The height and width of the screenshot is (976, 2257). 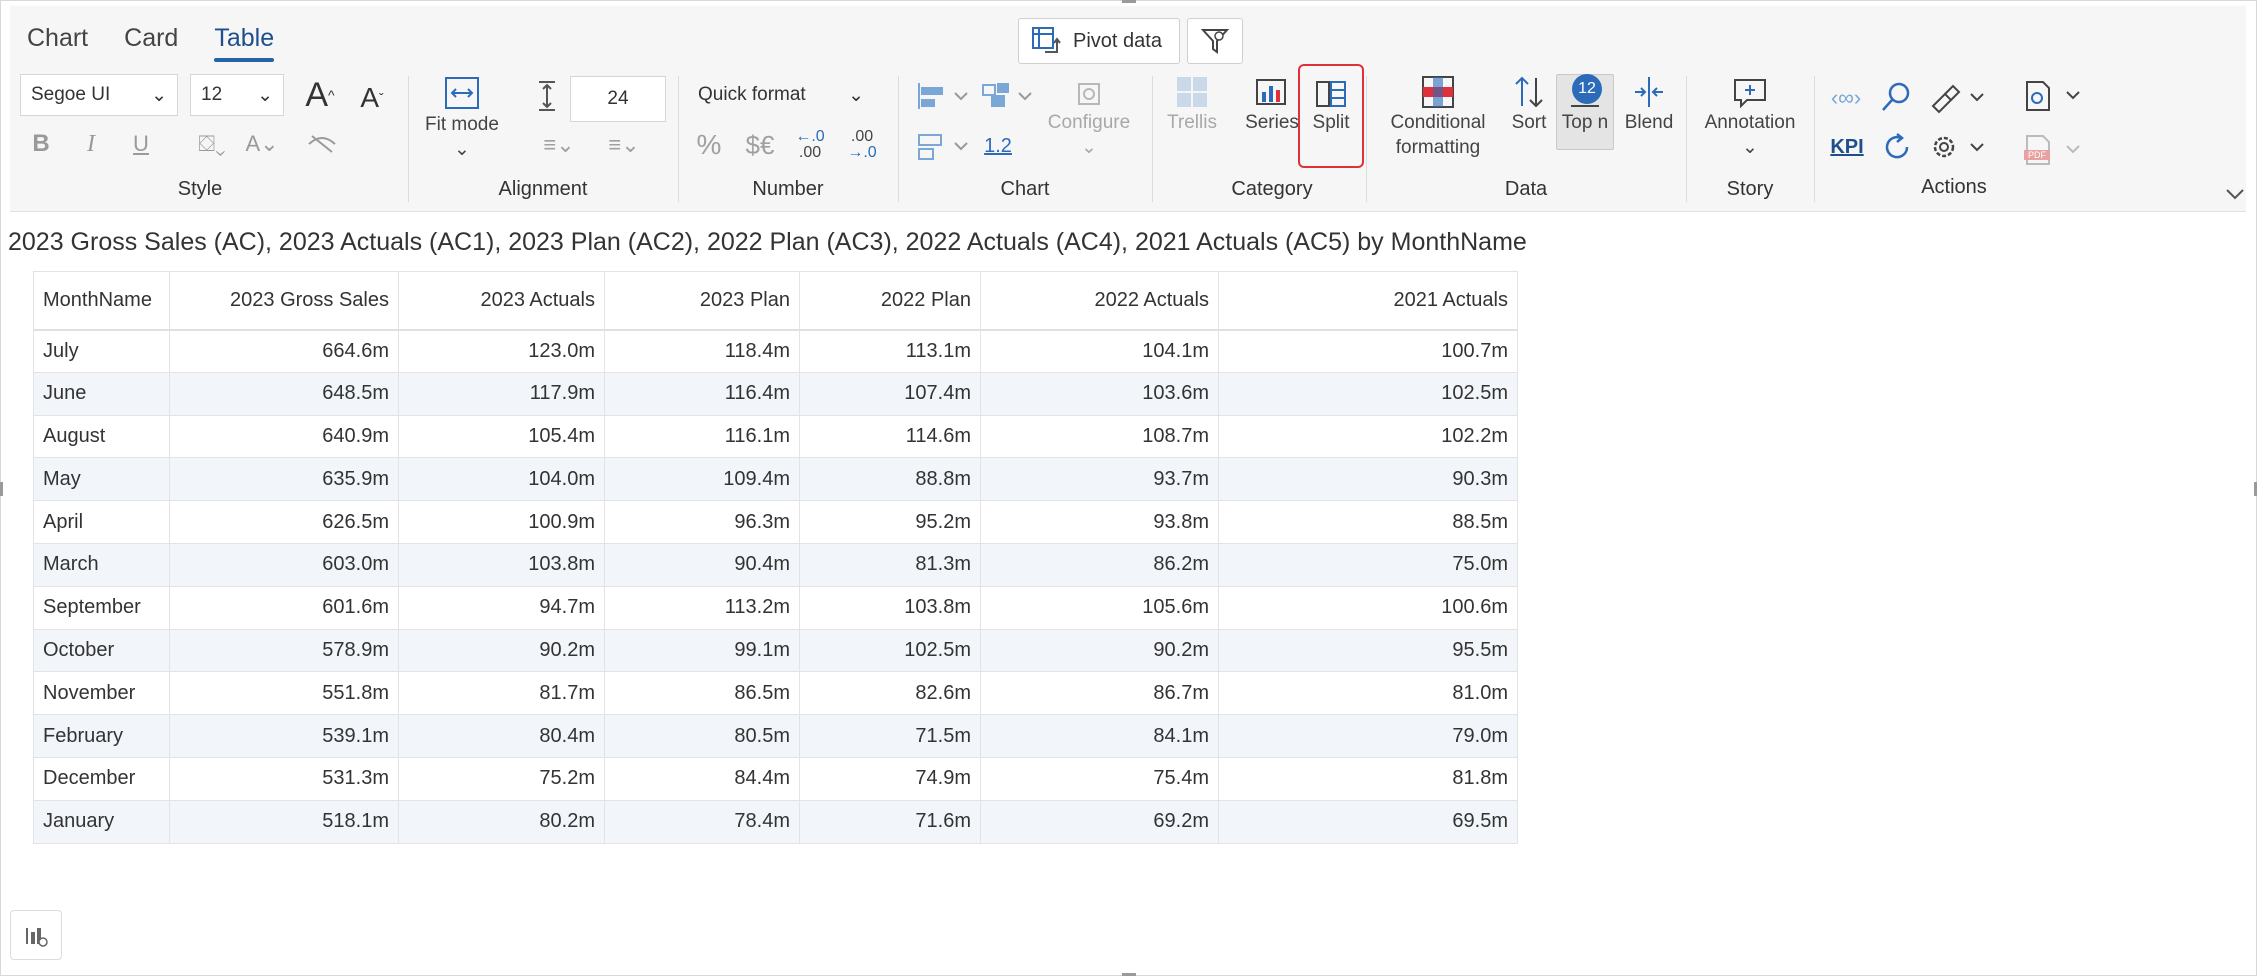 I want to click on underline-button: U, so click(x=141, y=144).